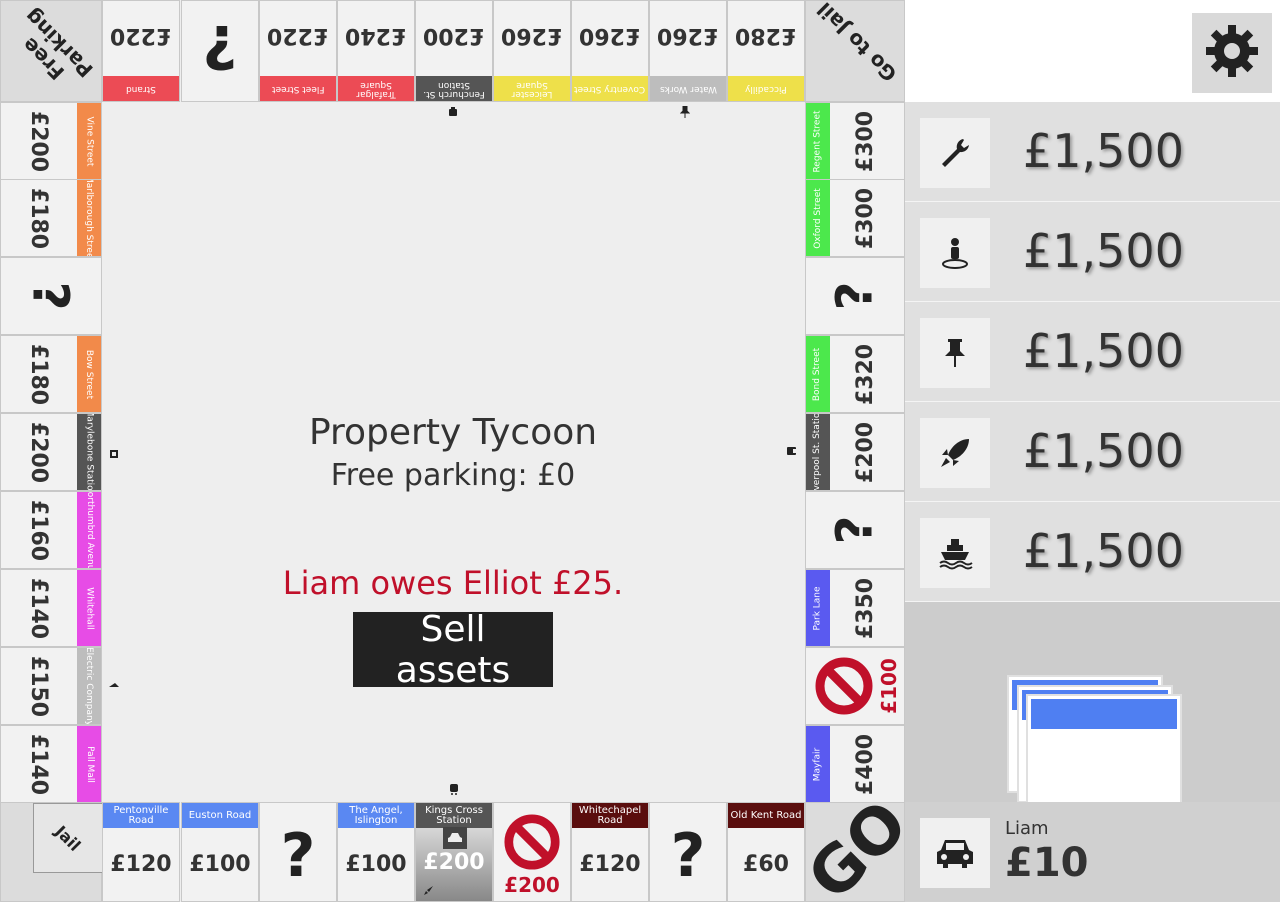 The image size is (1280, 915). I want to click on property-water-works: £260 Water Works, so click(688, 51).